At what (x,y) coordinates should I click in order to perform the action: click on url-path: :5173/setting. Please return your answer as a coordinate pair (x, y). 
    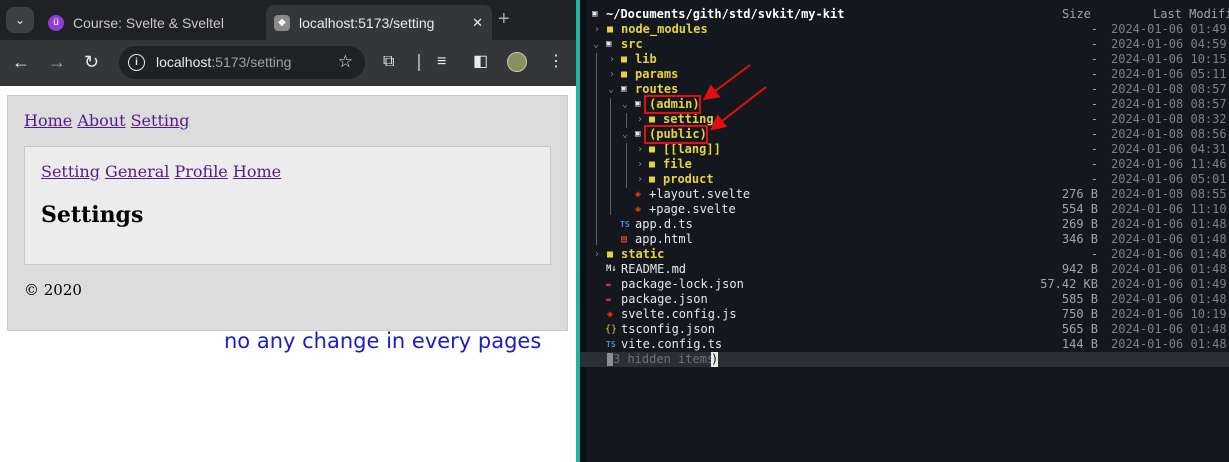
    Looking at the image, I should click on (251, 62).